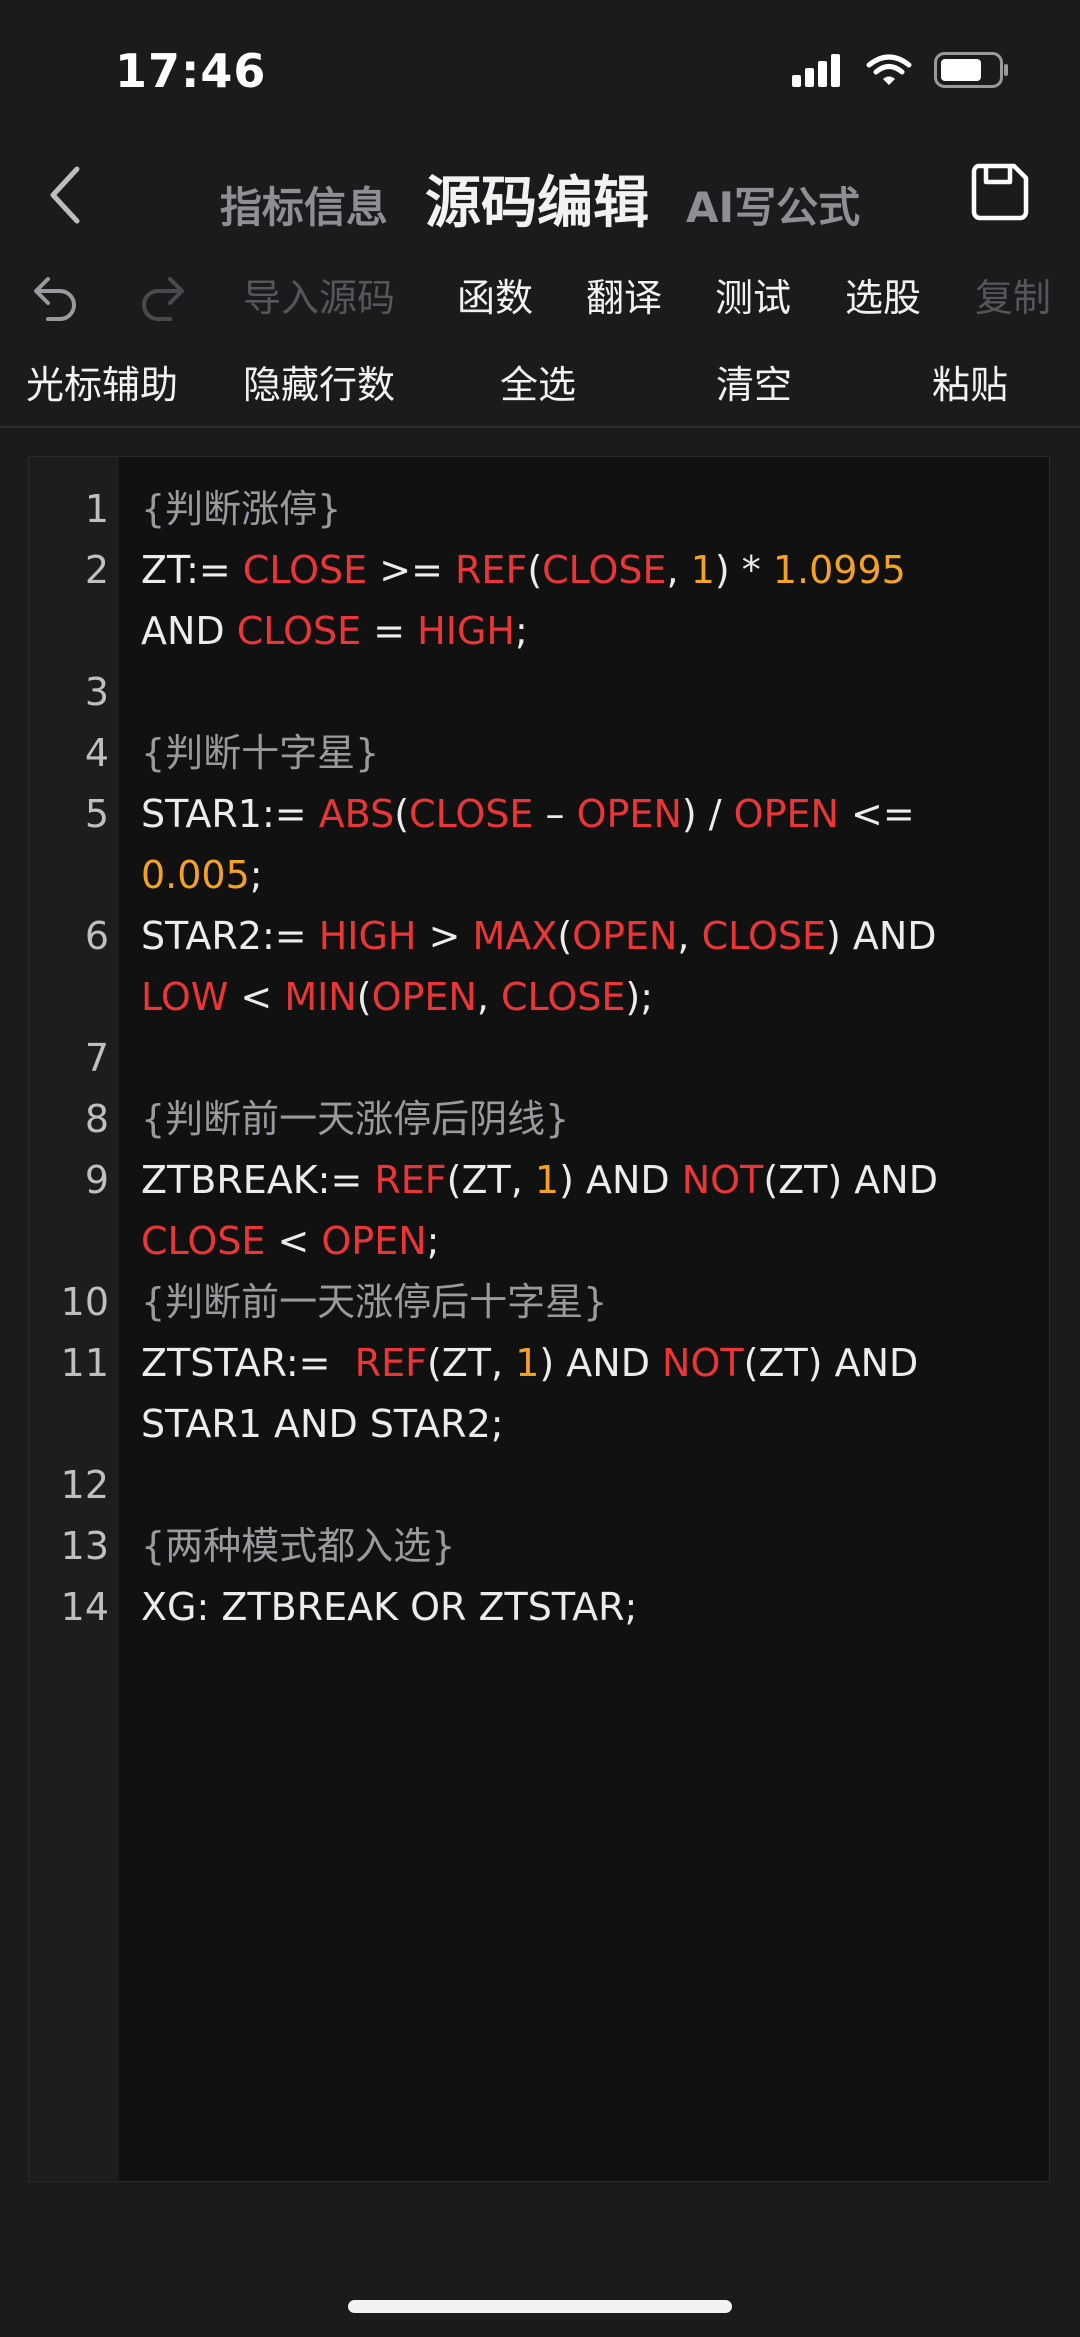  What do you see at coordinates (411, 570) in the screenshot?
I see `code-token: >=` at bounding box center [411, 570].